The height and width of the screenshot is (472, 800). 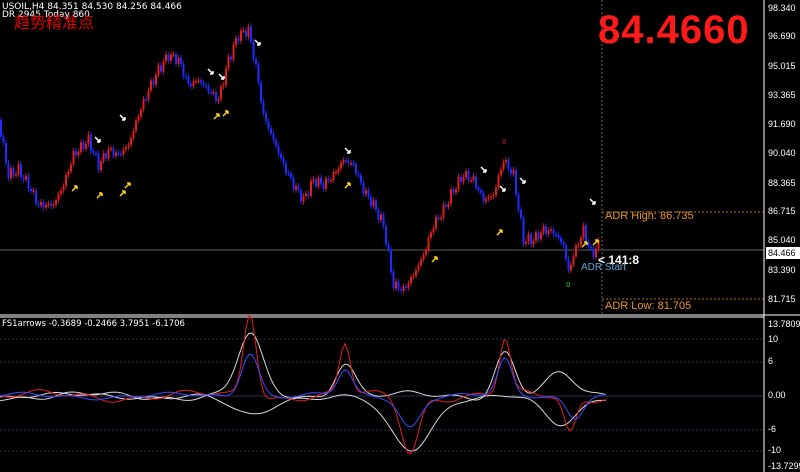 What do you see at coordinates (97, 139) in the screenshot?
I see `sell-arrow` at bounding box center [97, 139].